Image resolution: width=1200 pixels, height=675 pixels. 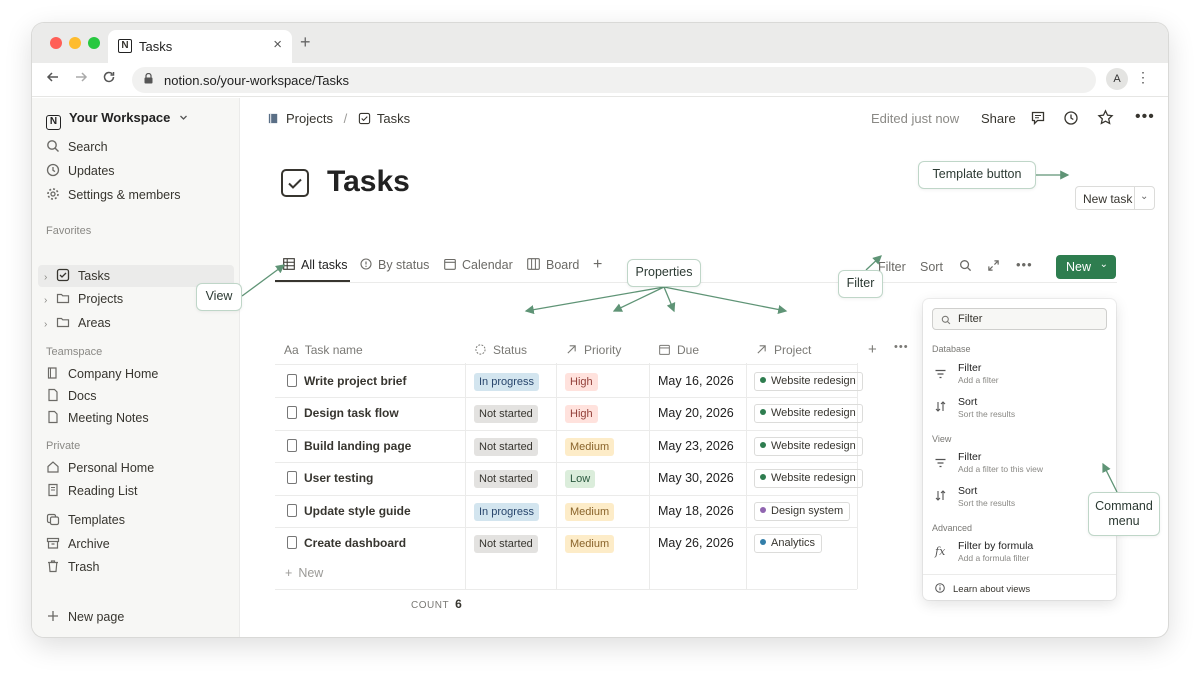 I want to click on add-view-icon: +, so click(x=597, y=265).